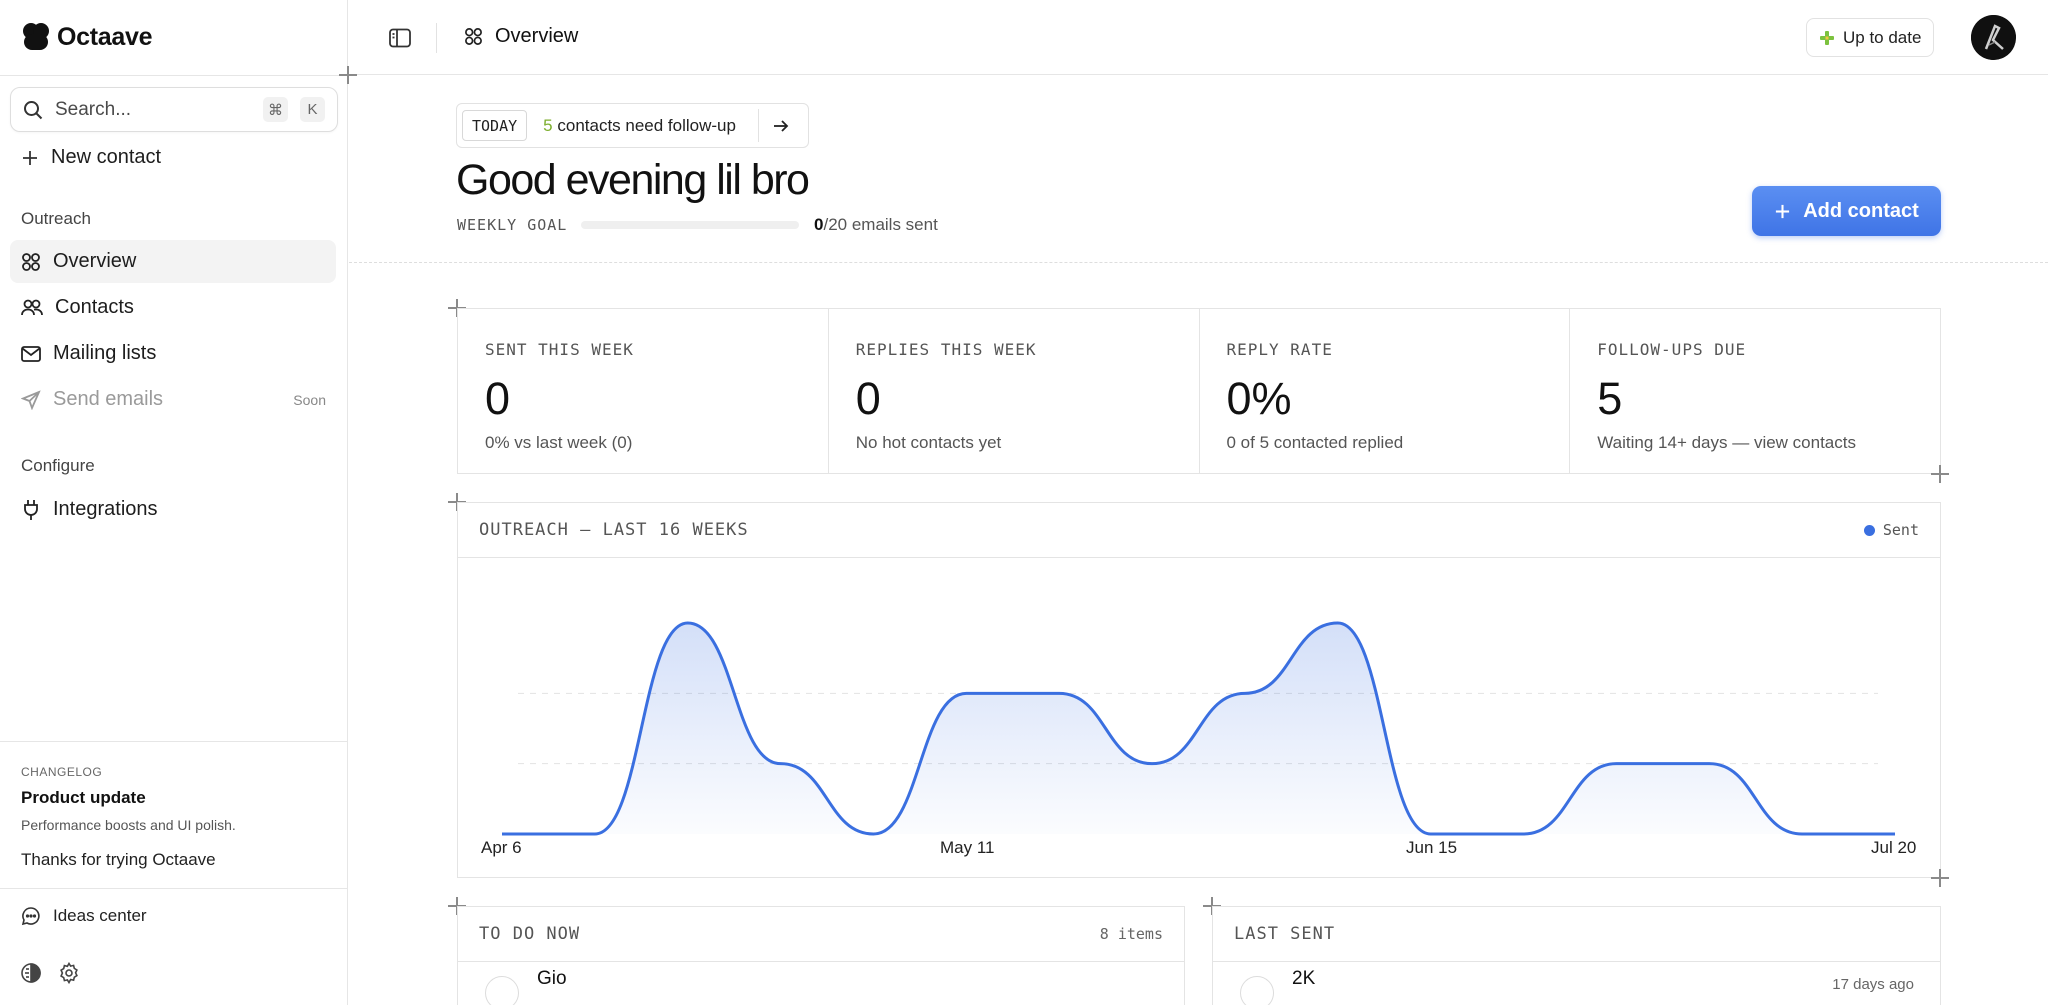 The image size is (2048, 1005). What do you see at coordinates (495, 125) in the screenshot?
I see `today-tag: TODAY` at bounding box center [495, 125].